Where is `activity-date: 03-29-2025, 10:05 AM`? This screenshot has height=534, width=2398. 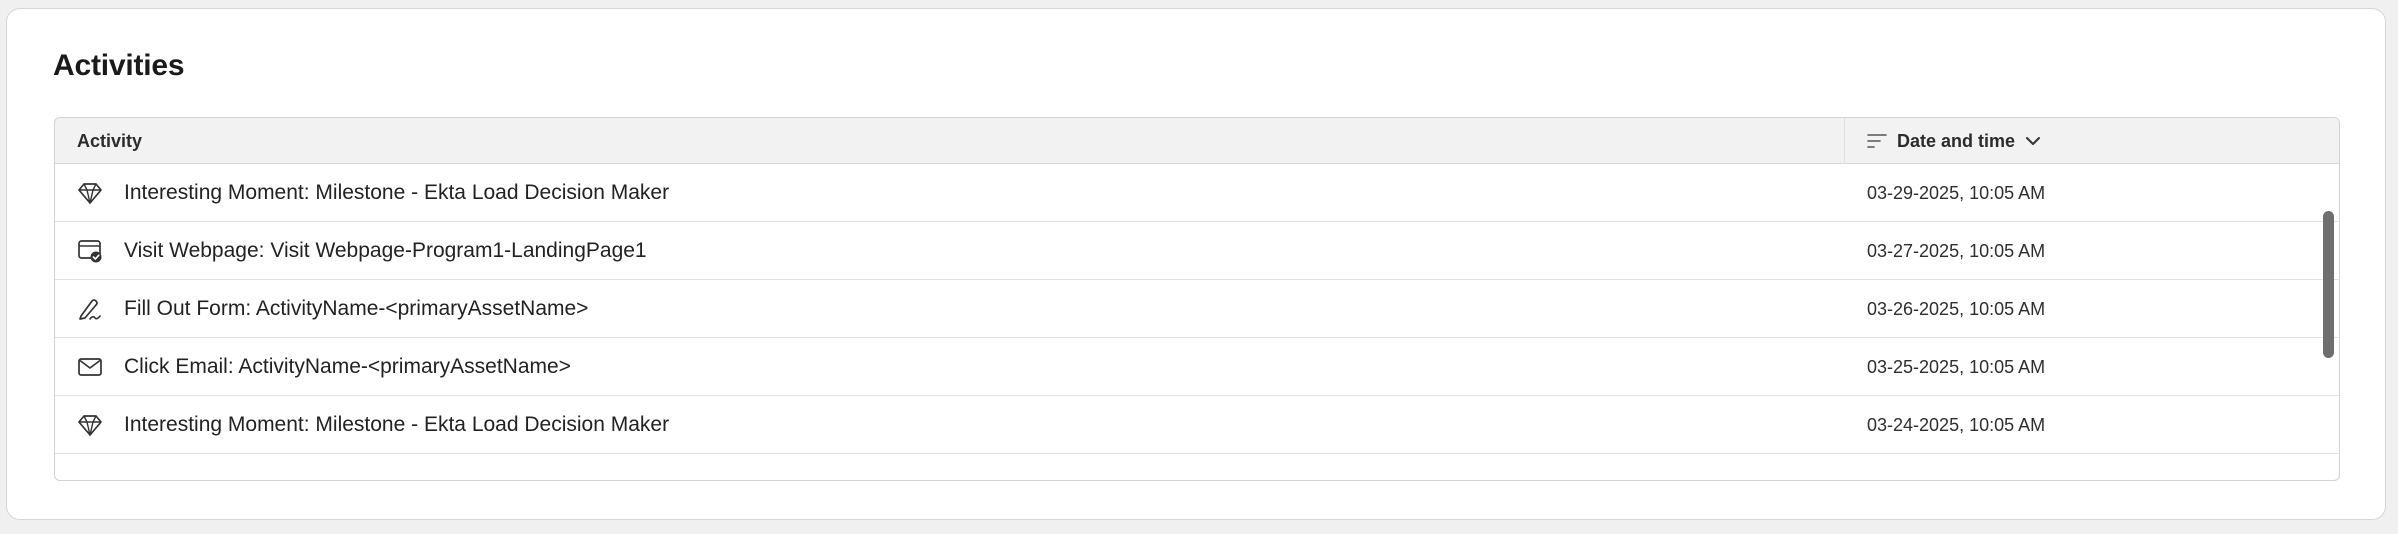
activity-date: 03-29-2025, 10:05 AM is located at coordinates (1956, 193).